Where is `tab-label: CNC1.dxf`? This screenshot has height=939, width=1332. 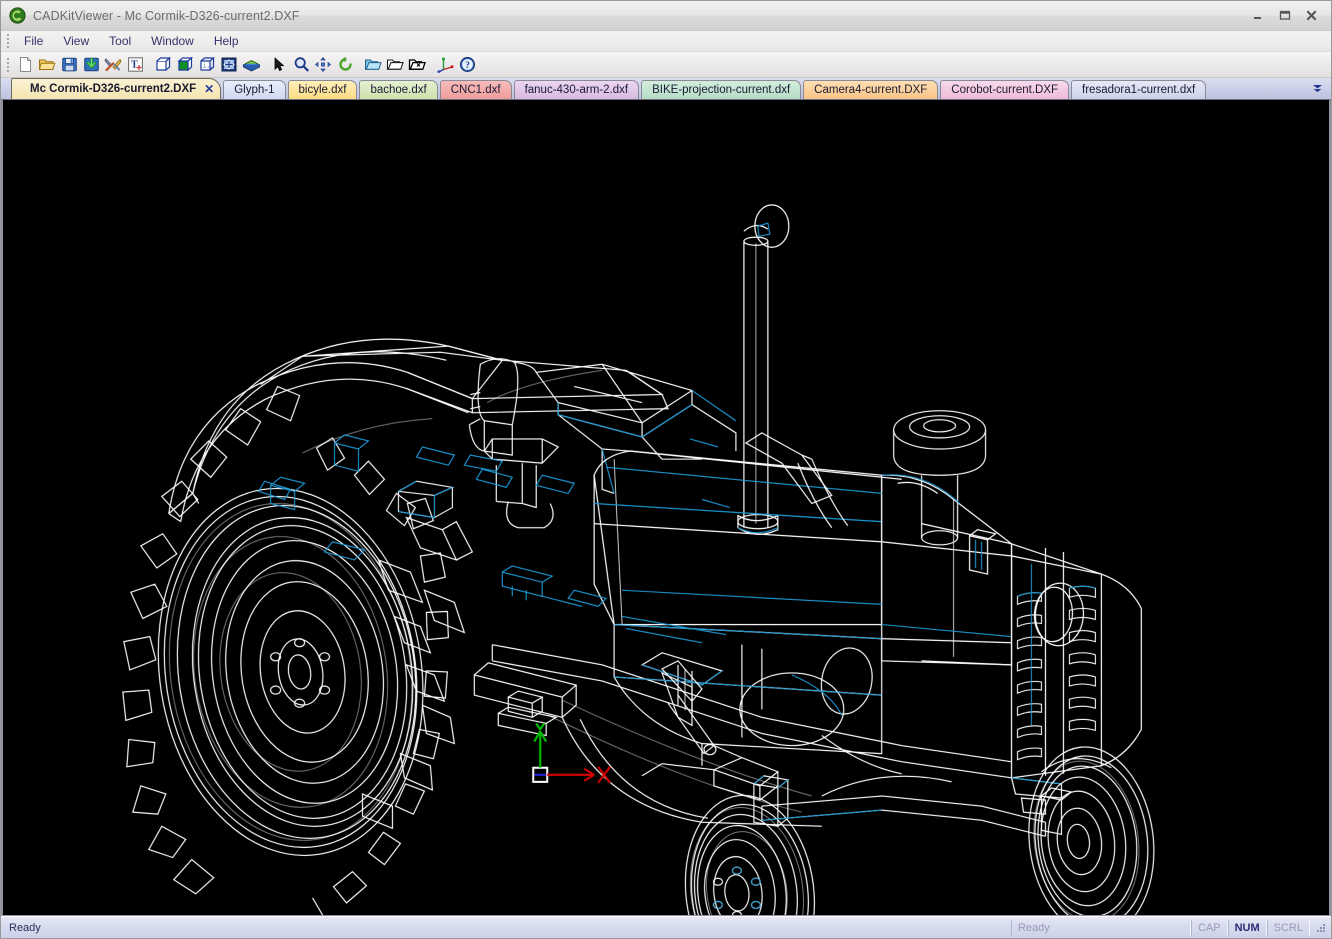 tab-label: CNC1.dxf is located at coordinates (475, 90).